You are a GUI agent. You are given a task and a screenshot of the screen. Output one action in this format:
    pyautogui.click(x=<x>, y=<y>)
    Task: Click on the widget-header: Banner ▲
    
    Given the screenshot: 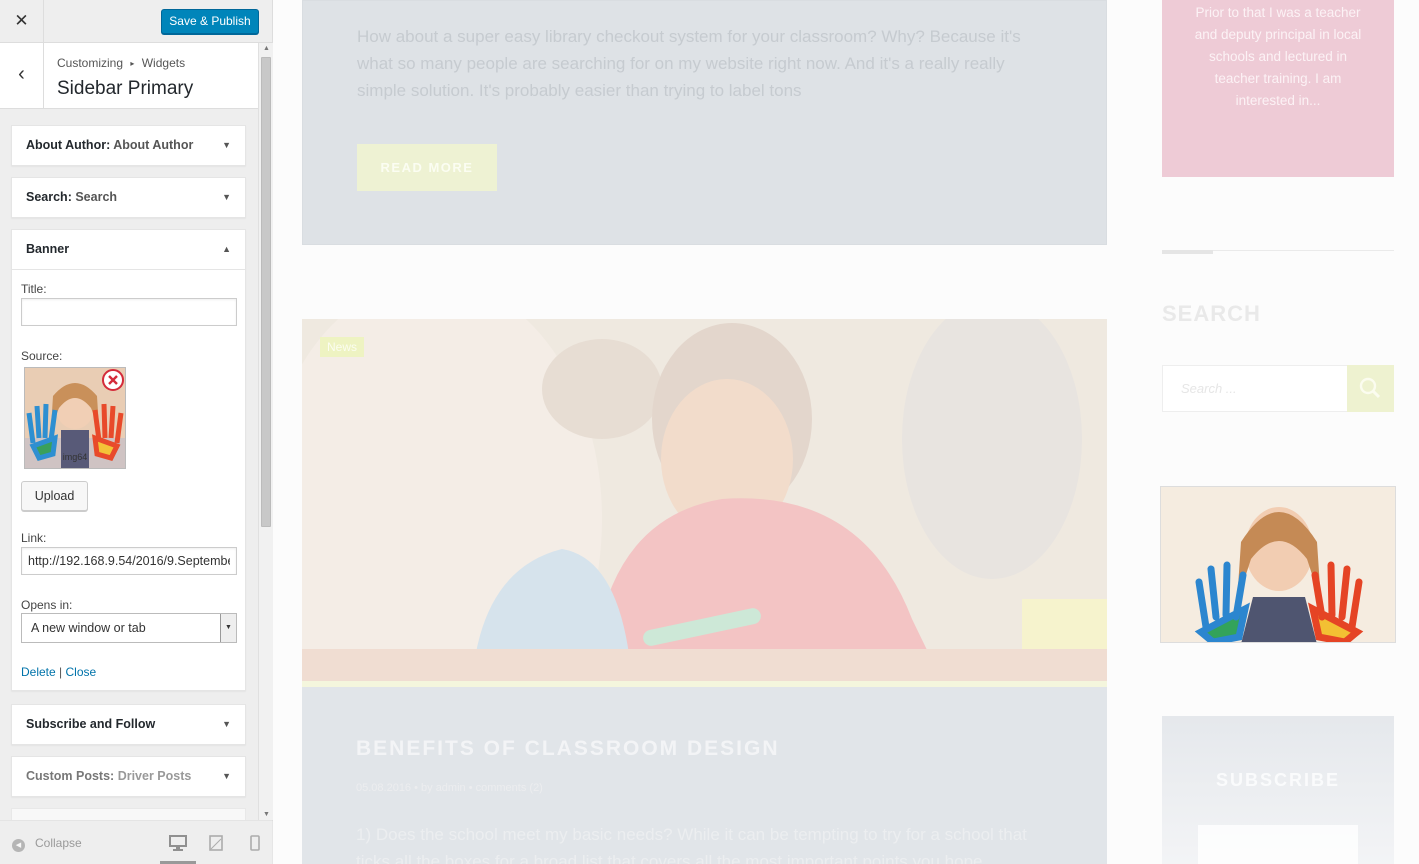 What is the action you would take?
    pyautogui.click(x=128, y=250)
    